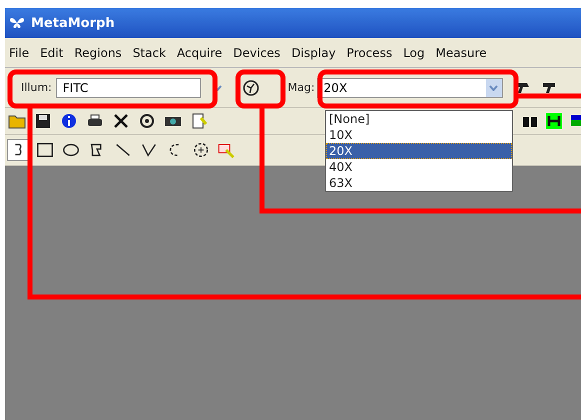 This screenshot has width=581, height=420. Describe the element at coordinates (251, 87) in the screenshot. I see `shutter-icon` at that location.